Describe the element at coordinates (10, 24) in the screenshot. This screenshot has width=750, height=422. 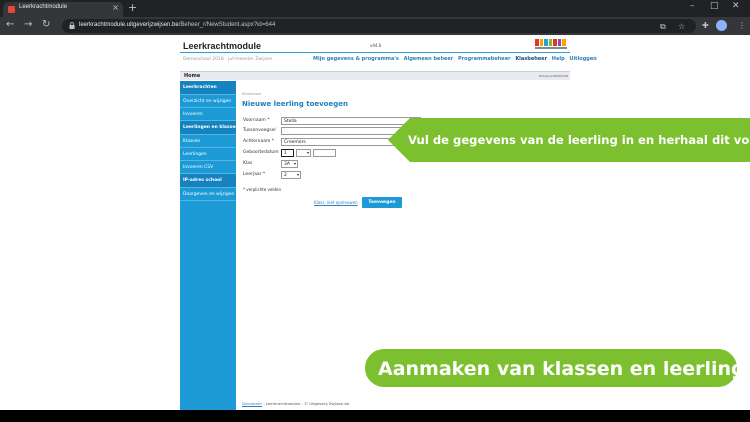
I see `back-icon: ←` at that location.